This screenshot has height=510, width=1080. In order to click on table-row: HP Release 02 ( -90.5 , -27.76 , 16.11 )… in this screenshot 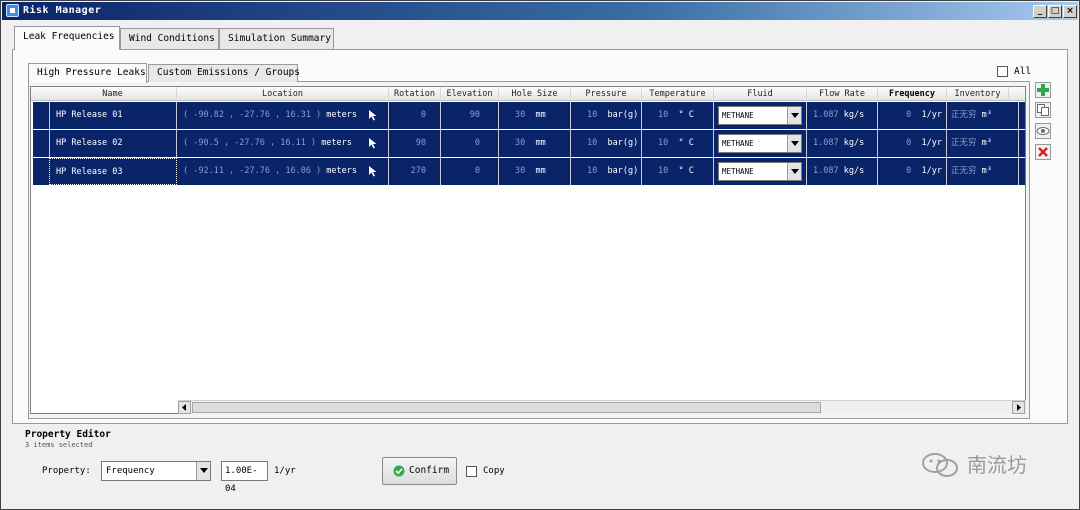, I will do `click(529, 143)`.